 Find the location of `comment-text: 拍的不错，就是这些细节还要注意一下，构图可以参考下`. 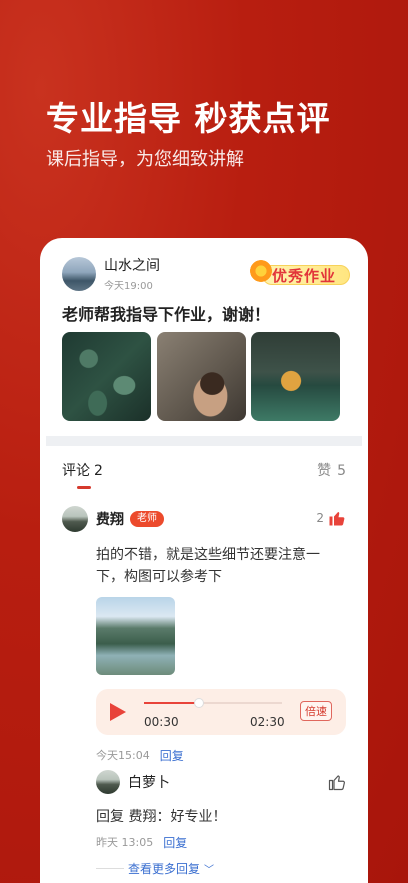

comment-text: 拍的不错，就是这些细节还要注意一下，构图可以参考下 is located at coordinates (208, 566).